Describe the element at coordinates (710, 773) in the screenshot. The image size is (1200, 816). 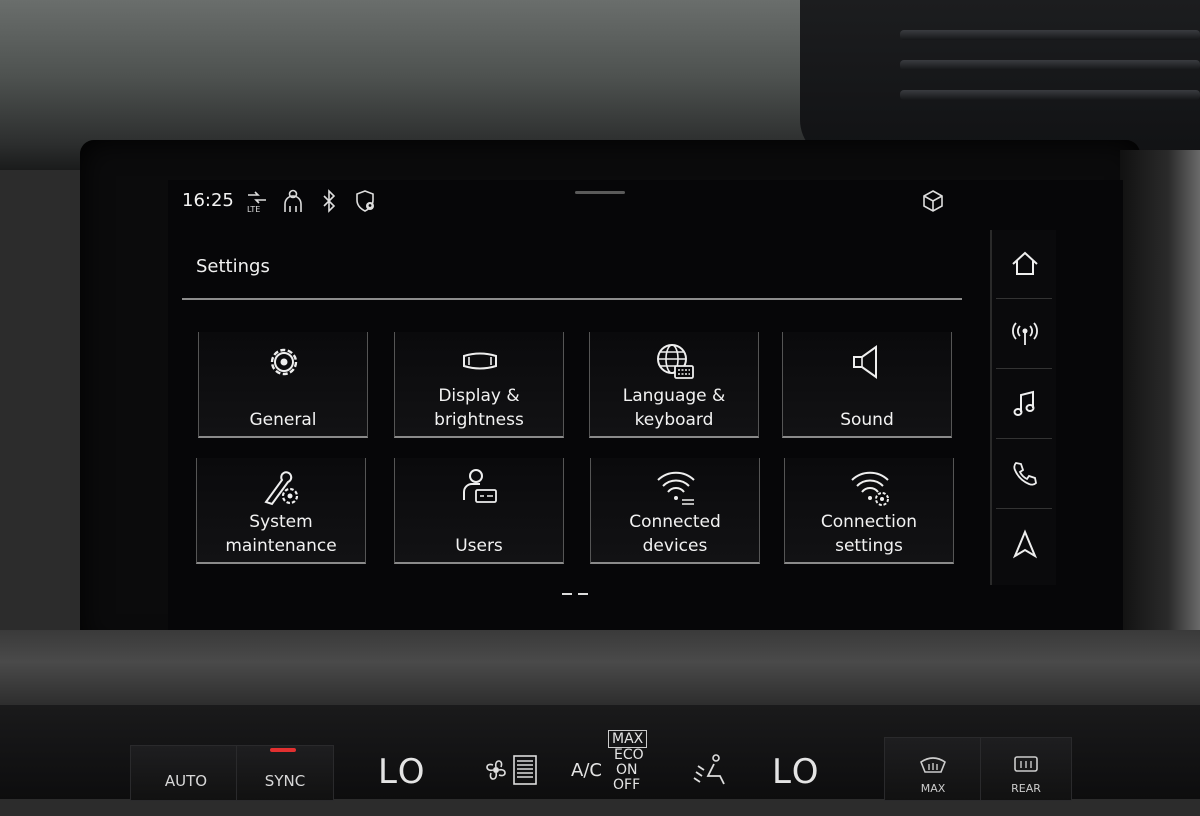
I see `seat-airflow-icon` at that location.